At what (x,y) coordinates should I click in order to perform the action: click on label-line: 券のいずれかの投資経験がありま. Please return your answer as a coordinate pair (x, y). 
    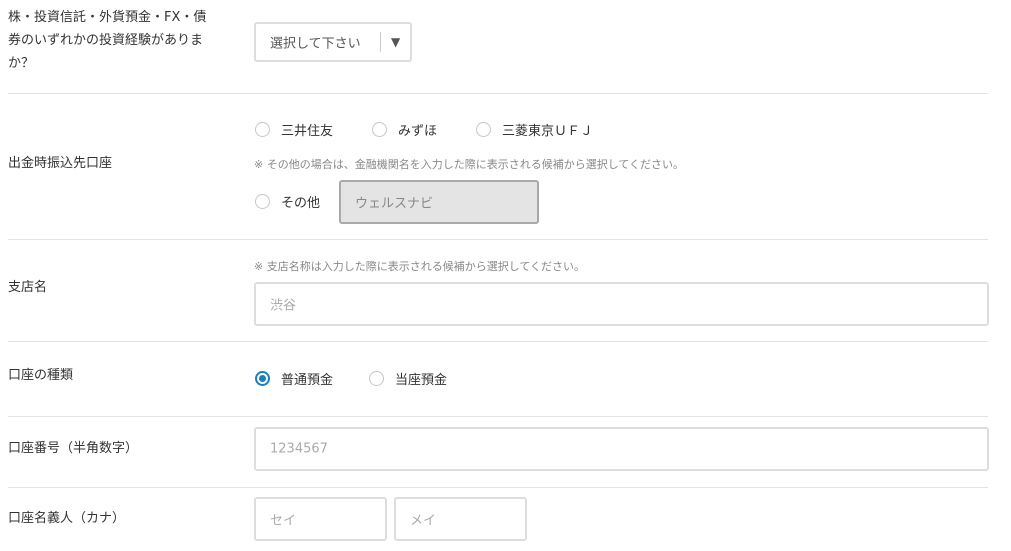
    Looking at the image, I should click on (106, 40).